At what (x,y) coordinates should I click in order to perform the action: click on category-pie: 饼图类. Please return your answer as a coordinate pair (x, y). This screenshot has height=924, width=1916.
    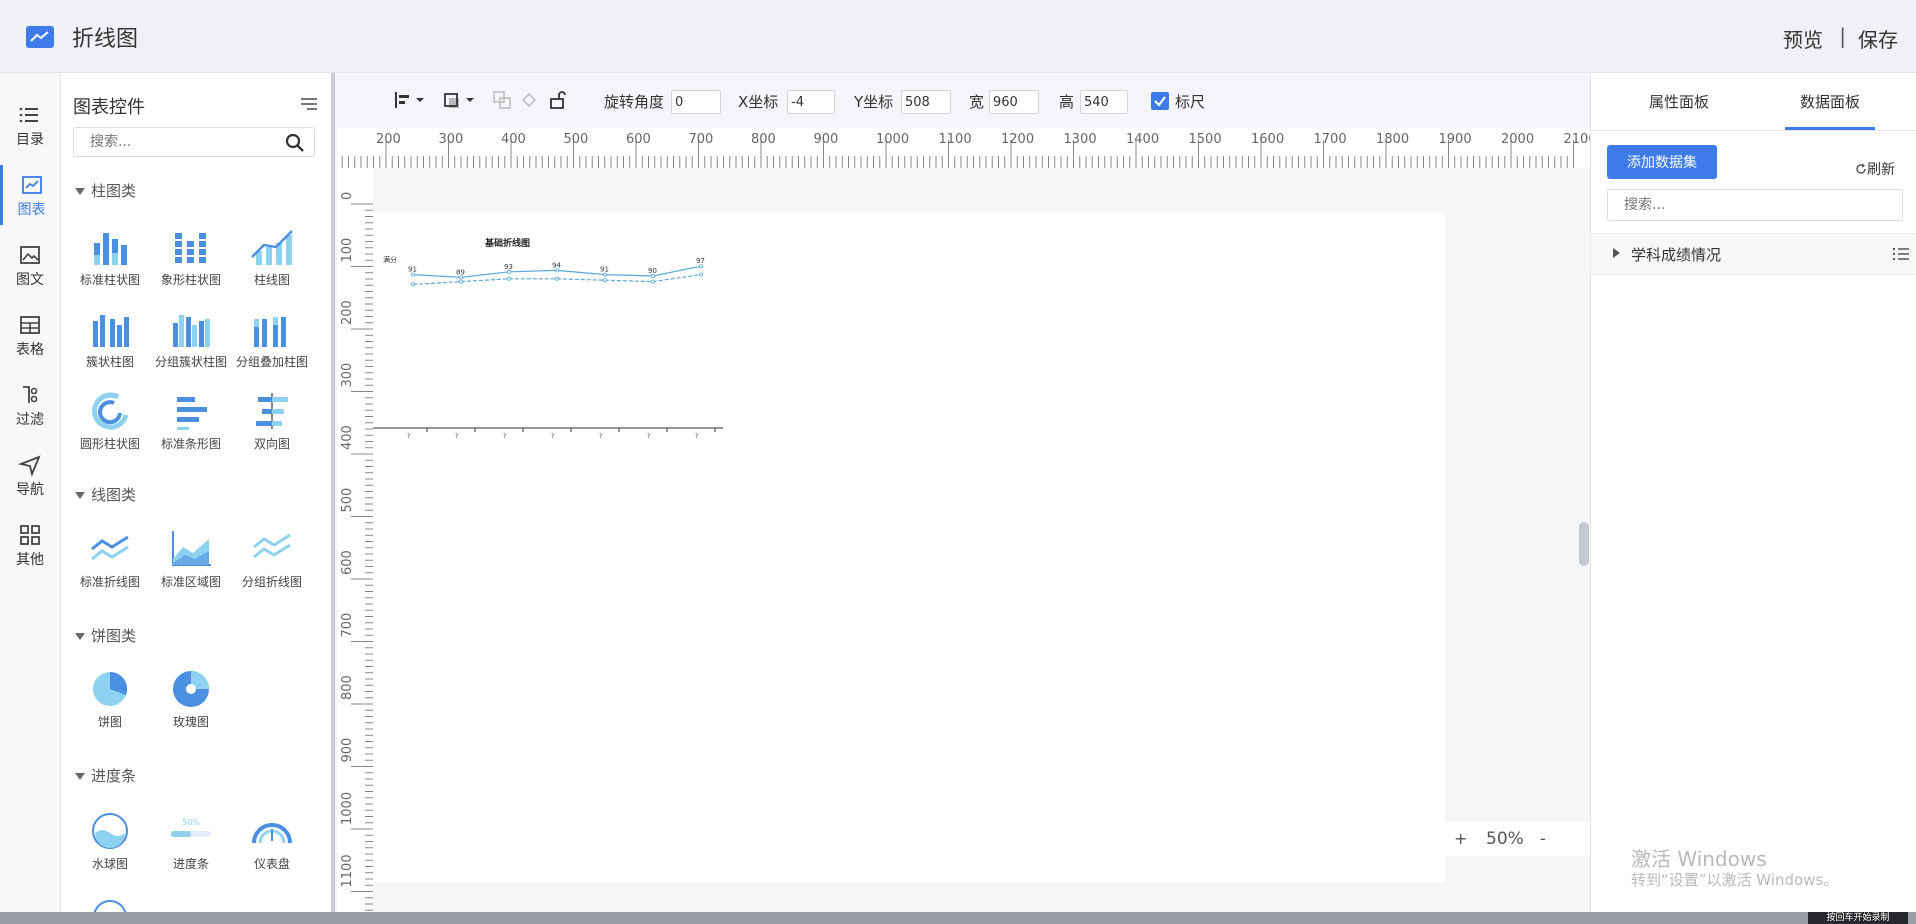
    Looking at the image, I should click on (105, 635).